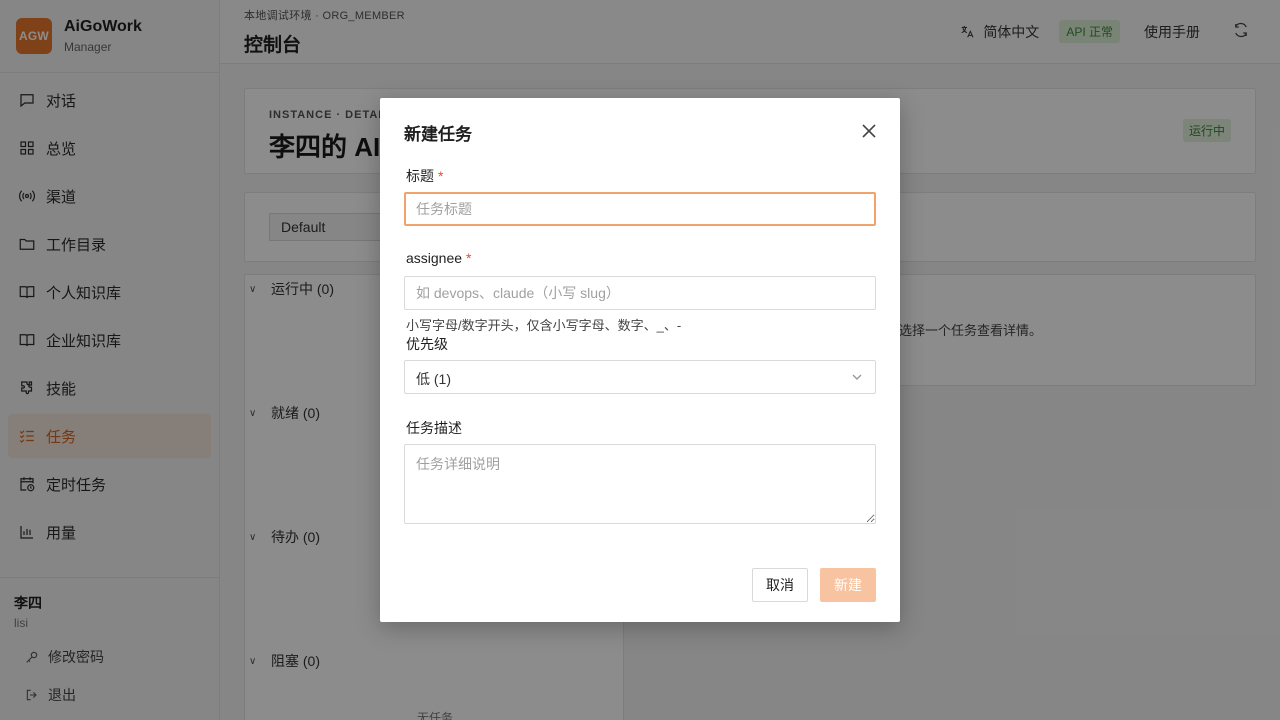 This screenshot has width=1280, height=720. I want to click on assignee-label: assignee *, so click(439, 258).